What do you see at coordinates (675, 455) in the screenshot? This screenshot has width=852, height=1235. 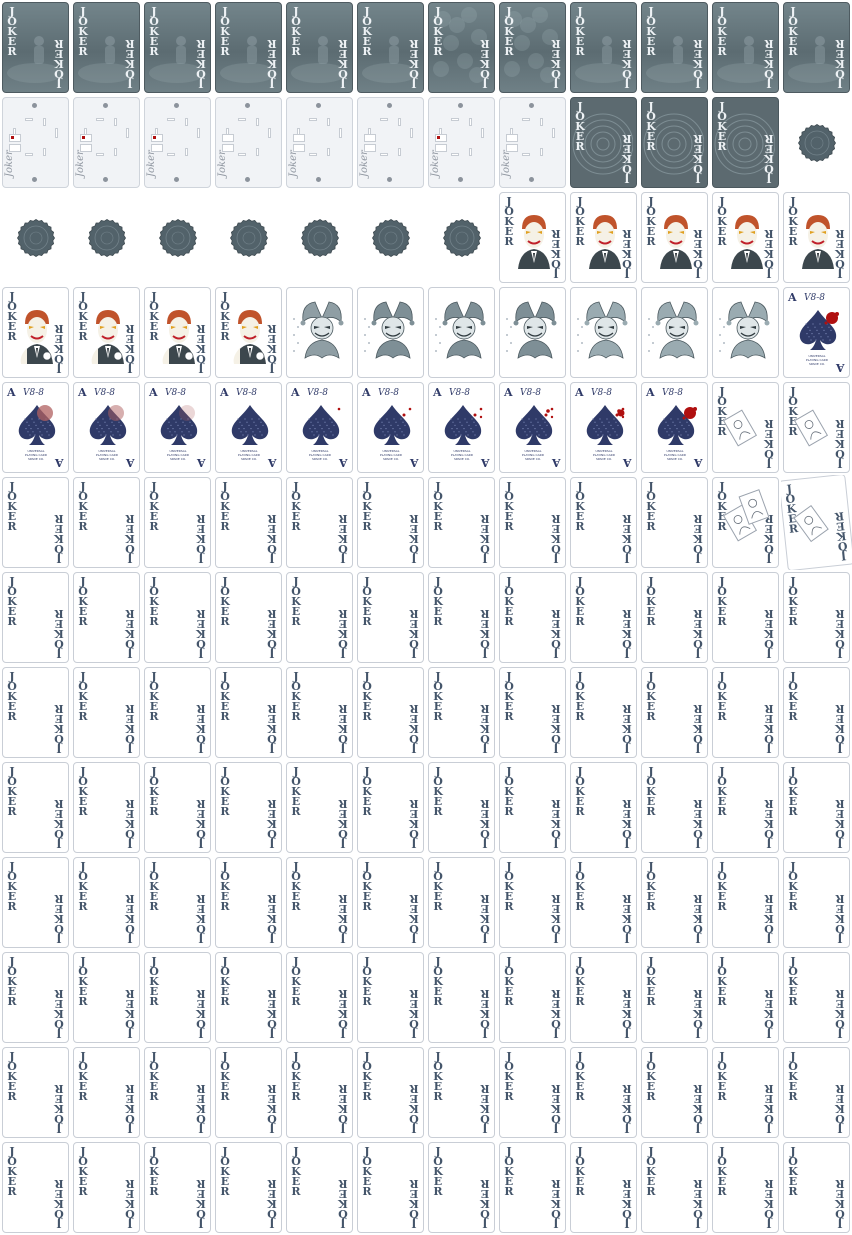 I see `ace-printer-text: UNIVERSAL PLAYING CARD SPADE CO.` at bounding box center [675, 455].